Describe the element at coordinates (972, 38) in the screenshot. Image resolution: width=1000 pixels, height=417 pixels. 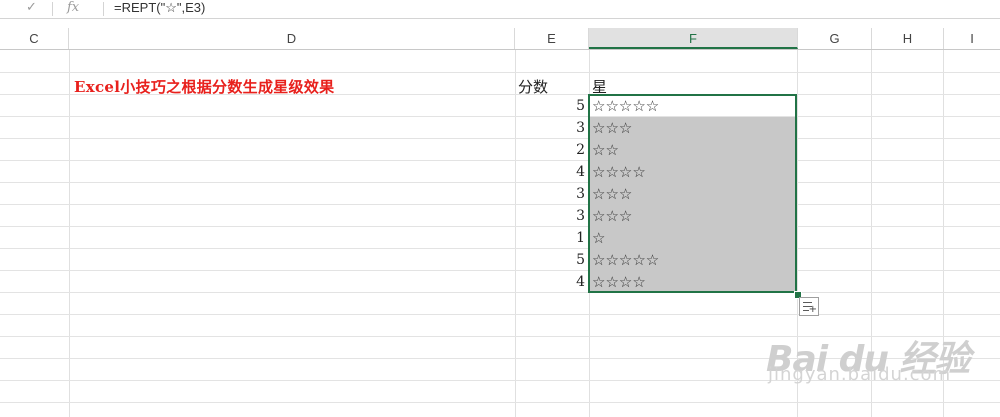
I see `column-header-i: I` at that location.